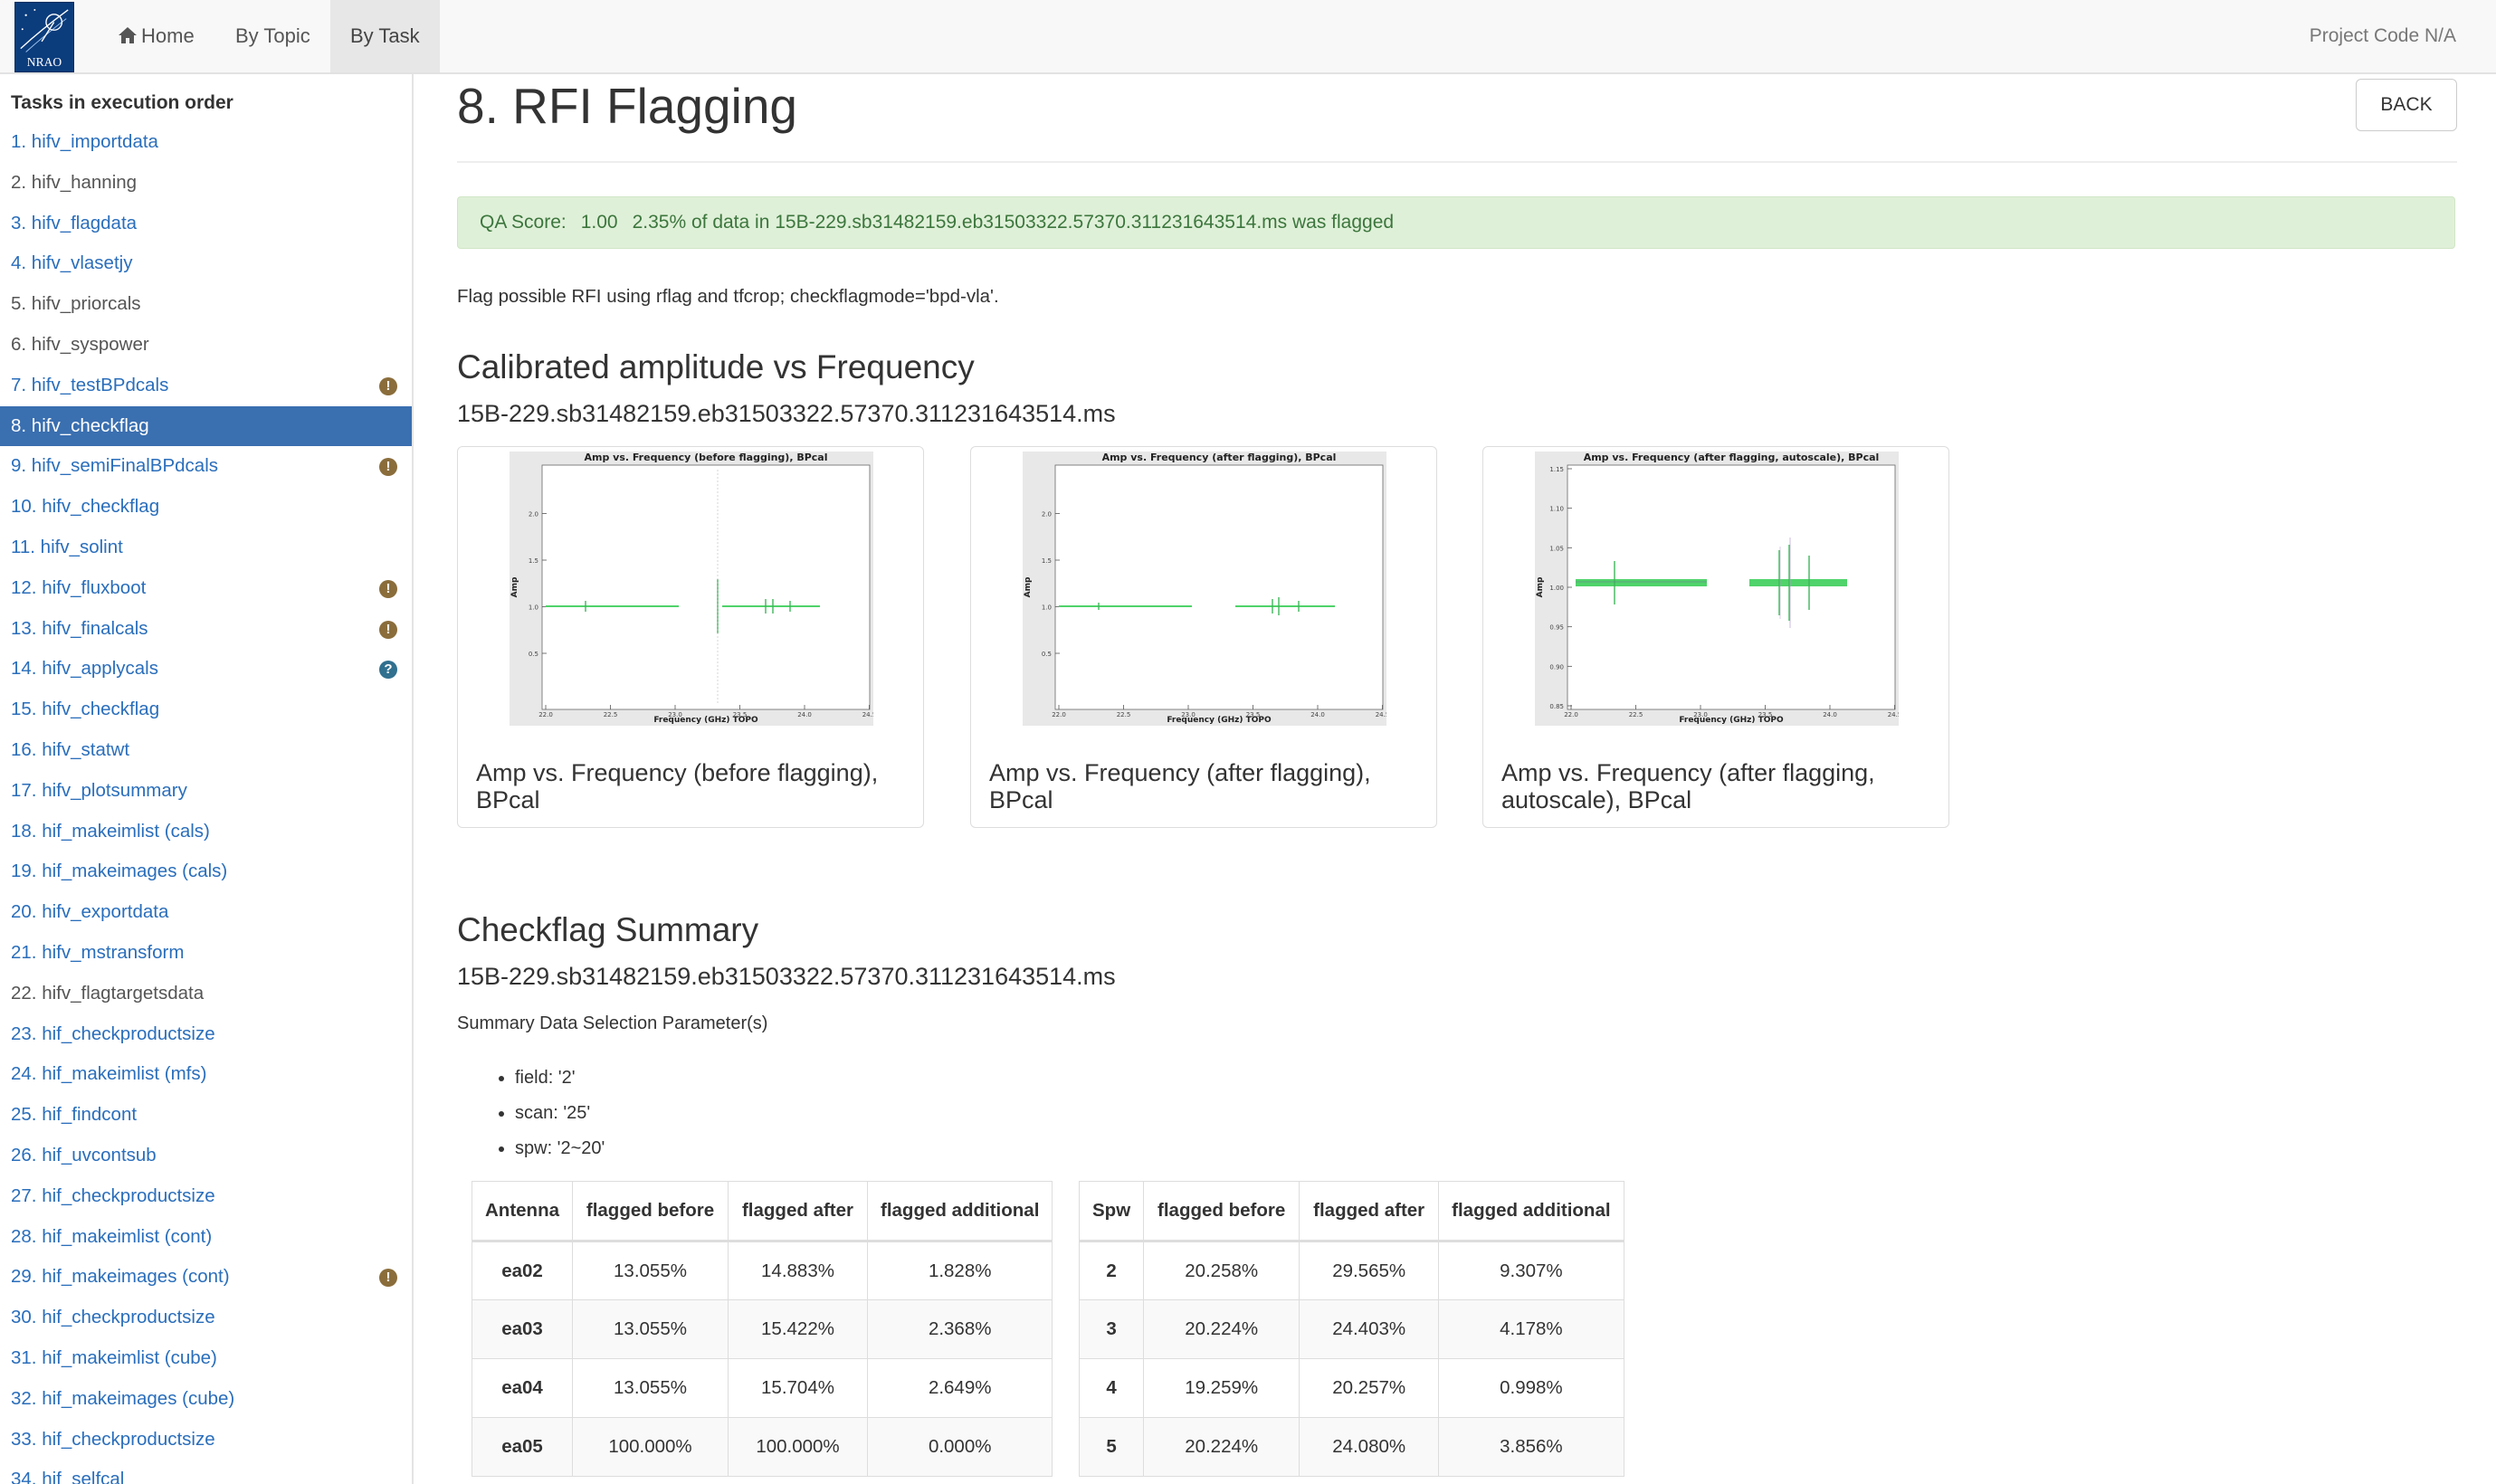 This screenshot has width=2496, height=1484. I want to click on sidebar-task-label: 10. hifv_checkflag, so click(85, 507).